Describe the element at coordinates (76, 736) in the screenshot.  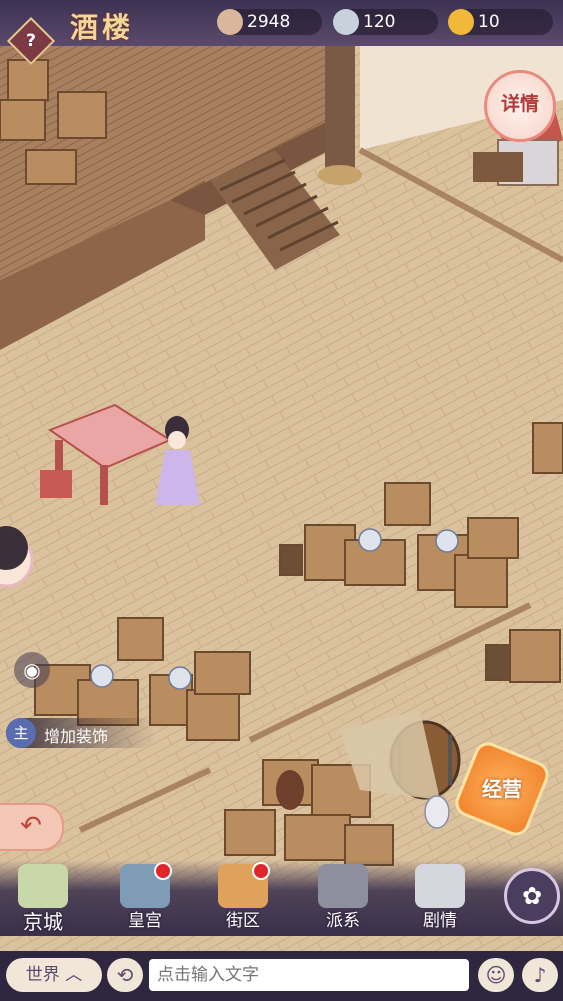
I see `add-decoration-label: 增加装饰` at that location.